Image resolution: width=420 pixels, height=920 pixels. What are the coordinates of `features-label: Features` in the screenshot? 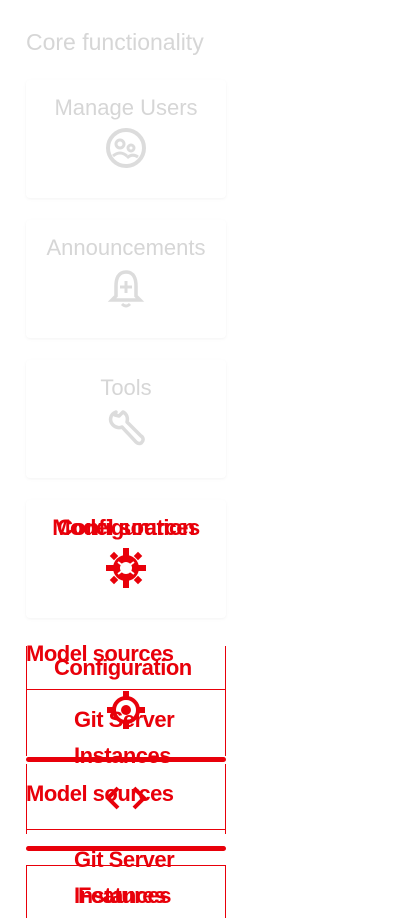 It's located at (122, 895).